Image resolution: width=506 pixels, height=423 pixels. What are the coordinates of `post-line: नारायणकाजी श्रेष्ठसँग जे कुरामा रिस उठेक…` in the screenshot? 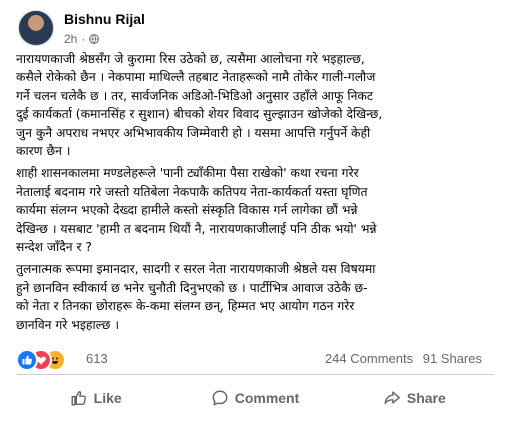 It's located at (190, 59).